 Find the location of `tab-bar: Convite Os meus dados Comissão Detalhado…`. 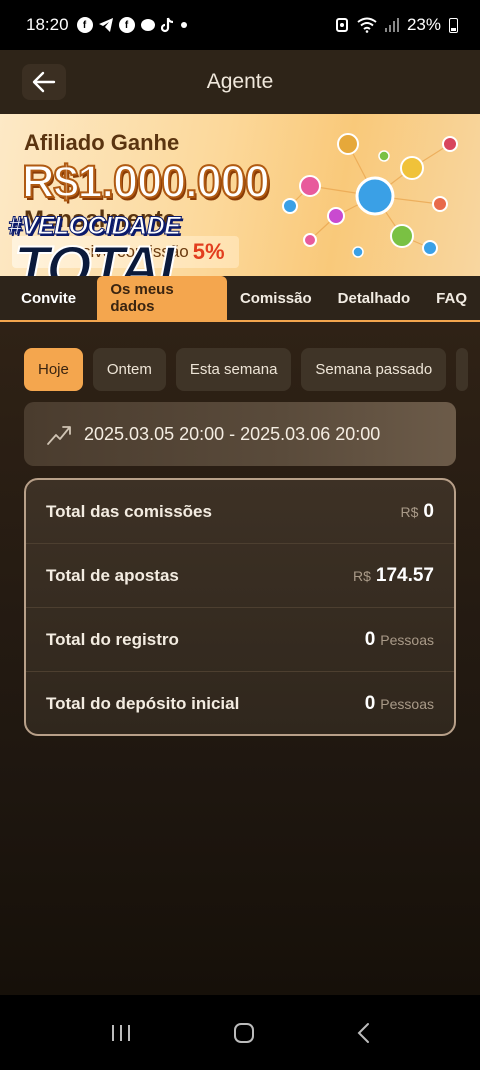

tab-bar: Convite Os meus dados Comissão Detalhado… is located at coordinates (240, 299).